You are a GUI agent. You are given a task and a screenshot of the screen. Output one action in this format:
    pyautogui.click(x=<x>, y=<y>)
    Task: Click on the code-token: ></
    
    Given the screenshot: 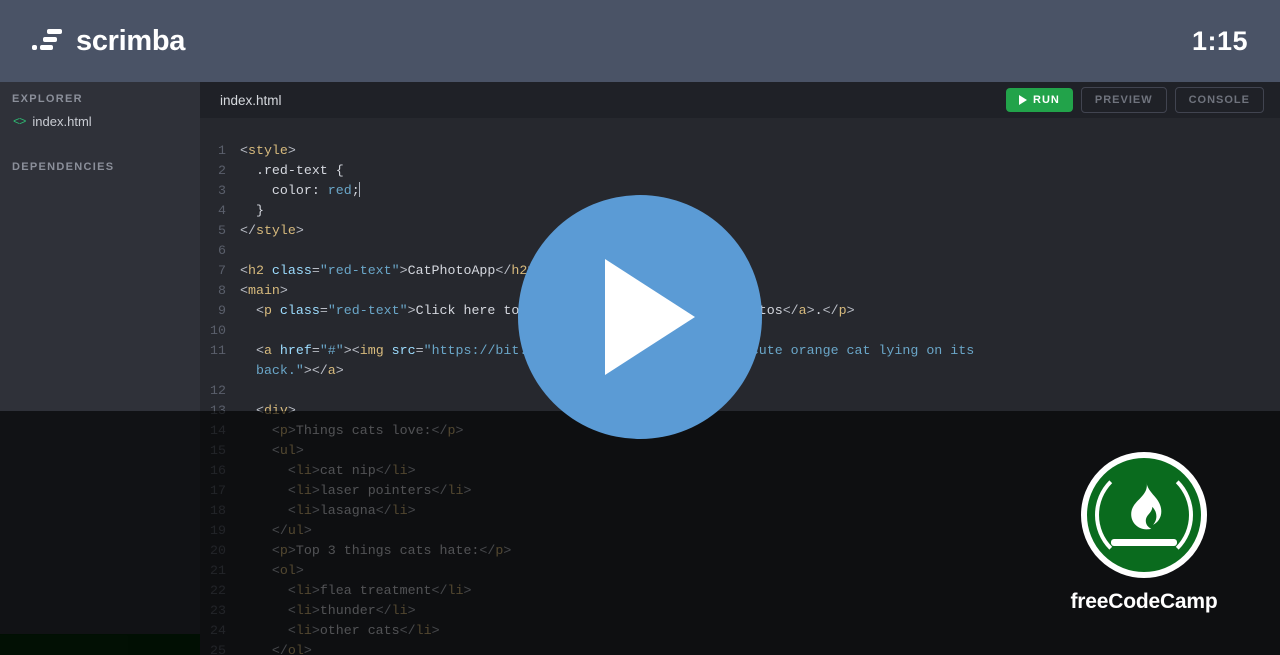 What is the action you would take?
    pyautogui.click(x=315, y=370)
    